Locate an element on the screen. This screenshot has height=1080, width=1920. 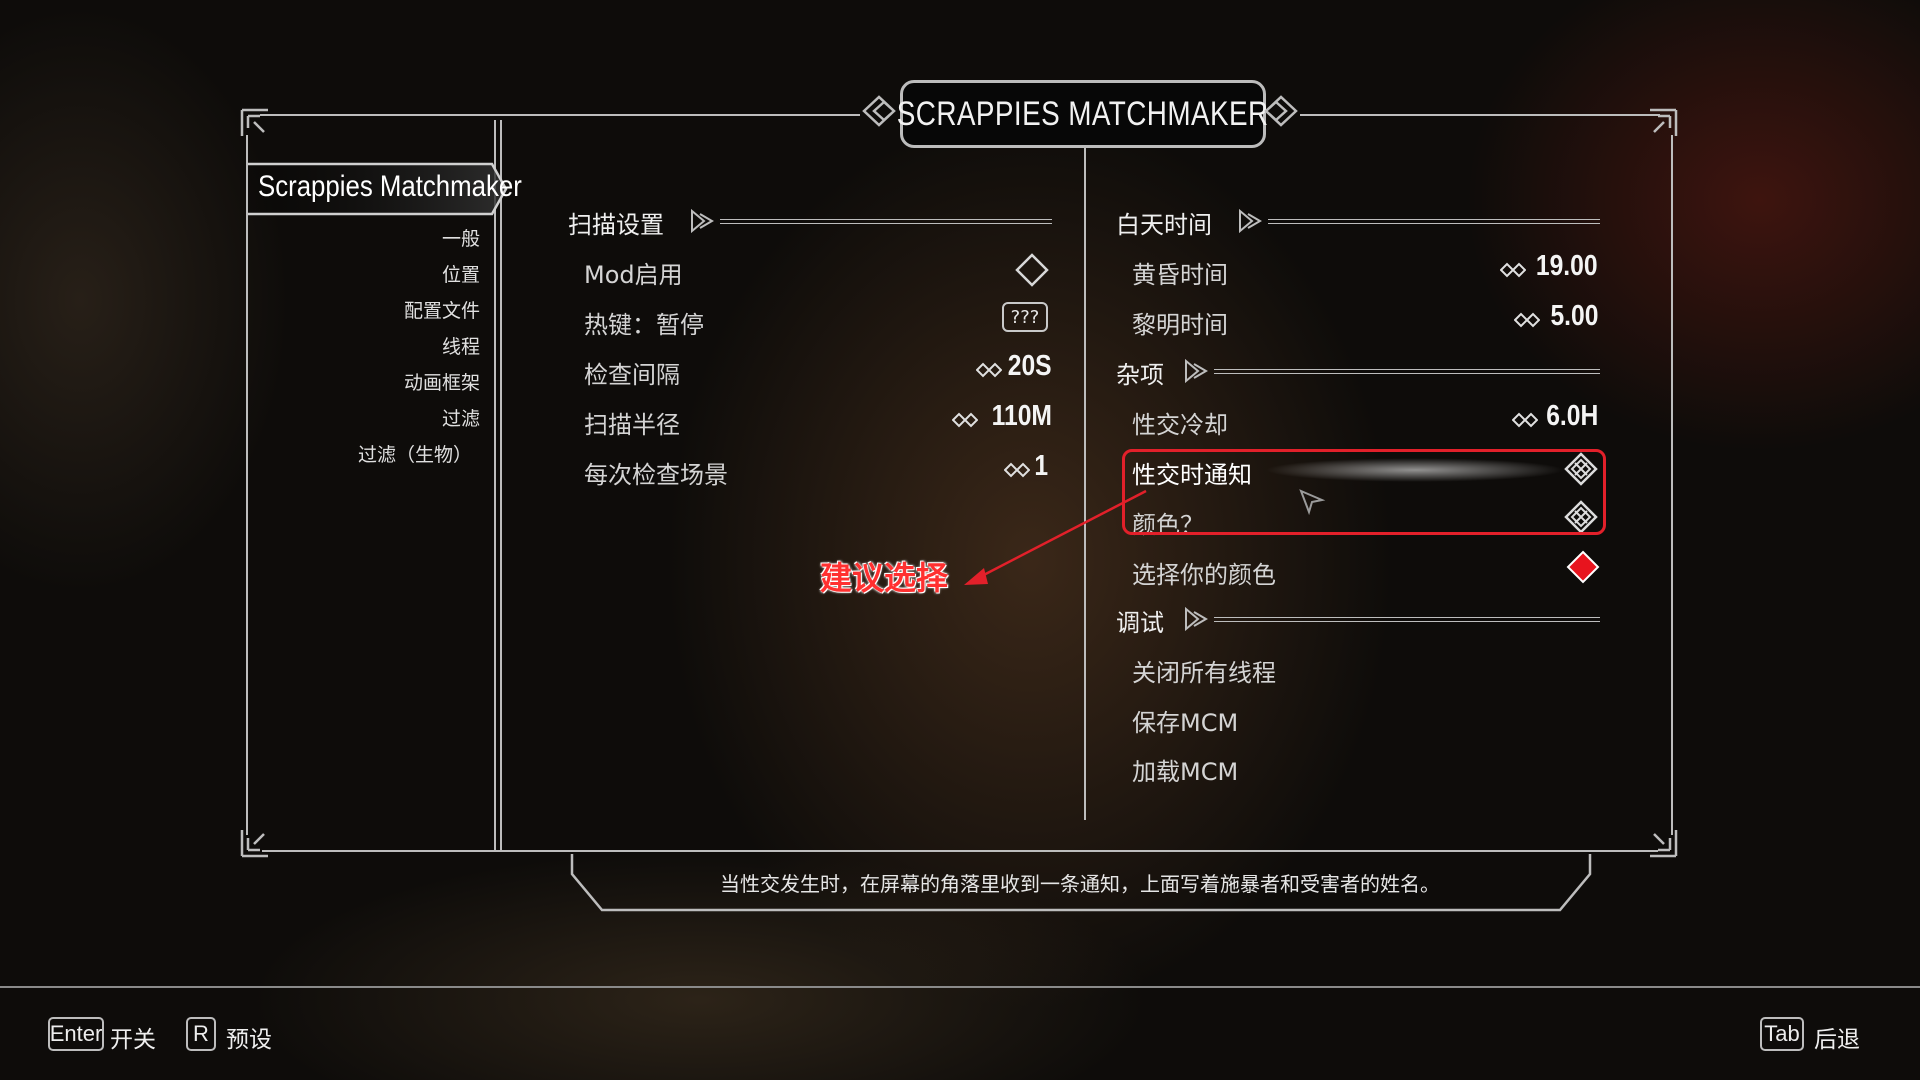
option-scenes-per-check-label: 每次检查场景 is located at coordinates (656, 472).